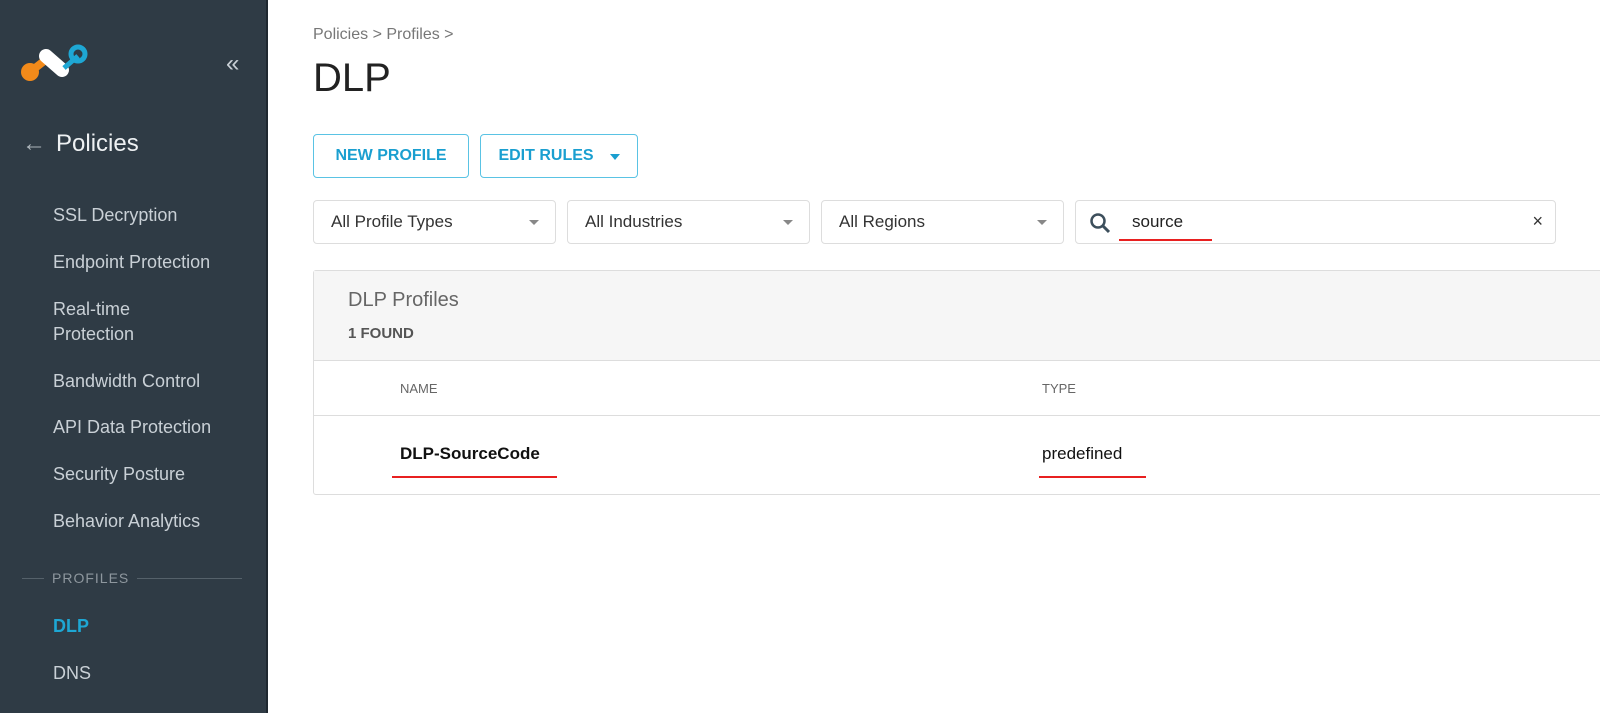 This screenshot has width=1600, height=713. I want to click on table-header: NAME TYPE, so click(957, 388).